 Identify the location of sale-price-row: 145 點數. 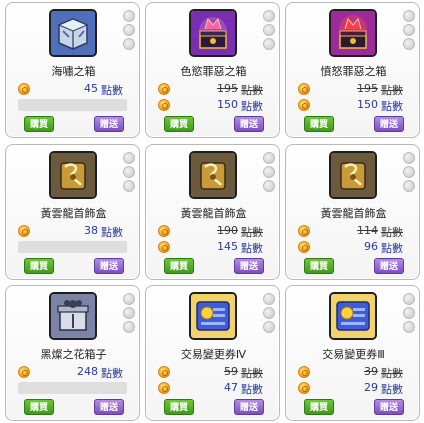
(212, 247).